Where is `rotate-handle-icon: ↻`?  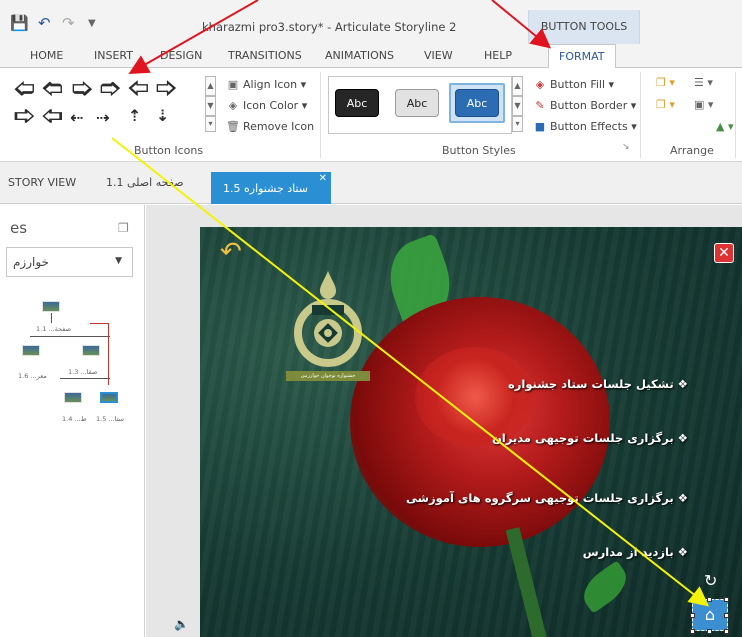 rotate-handle-icon: ↻ is located at coordinates (710, 580).